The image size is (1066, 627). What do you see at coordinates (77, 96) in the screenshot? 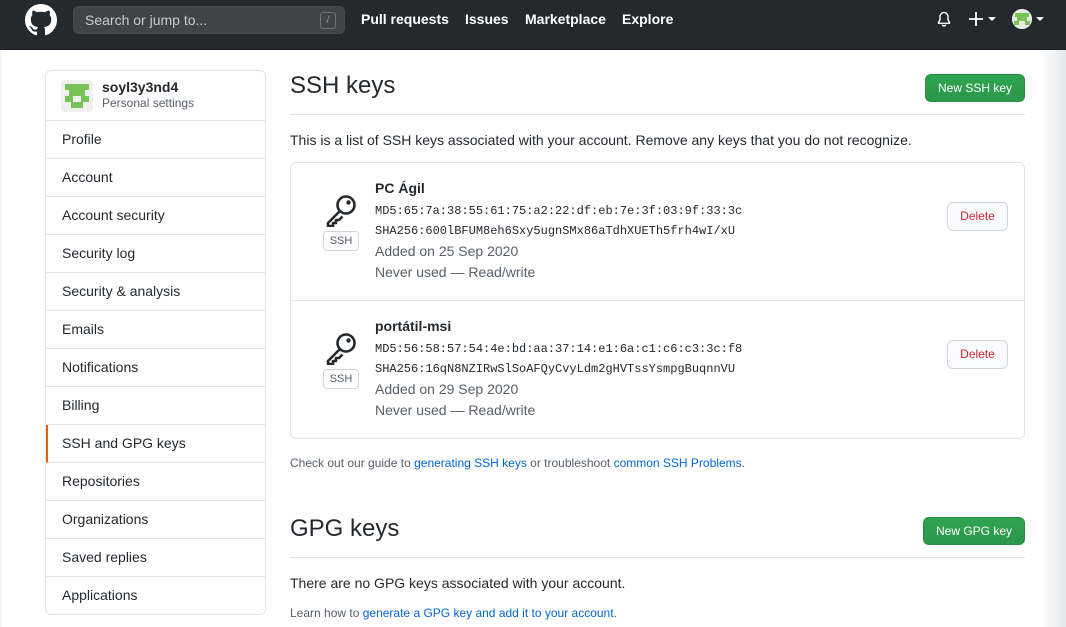
I see `sidebar-avatar-icon` at bounding box center [77, 96].